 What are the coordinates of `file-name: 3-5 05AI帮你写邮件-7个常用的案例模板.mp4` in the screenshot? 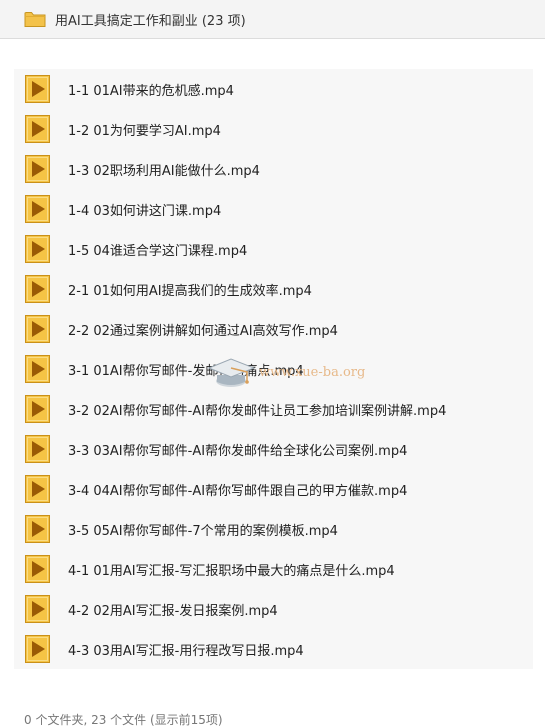 It's located at (203, 531).